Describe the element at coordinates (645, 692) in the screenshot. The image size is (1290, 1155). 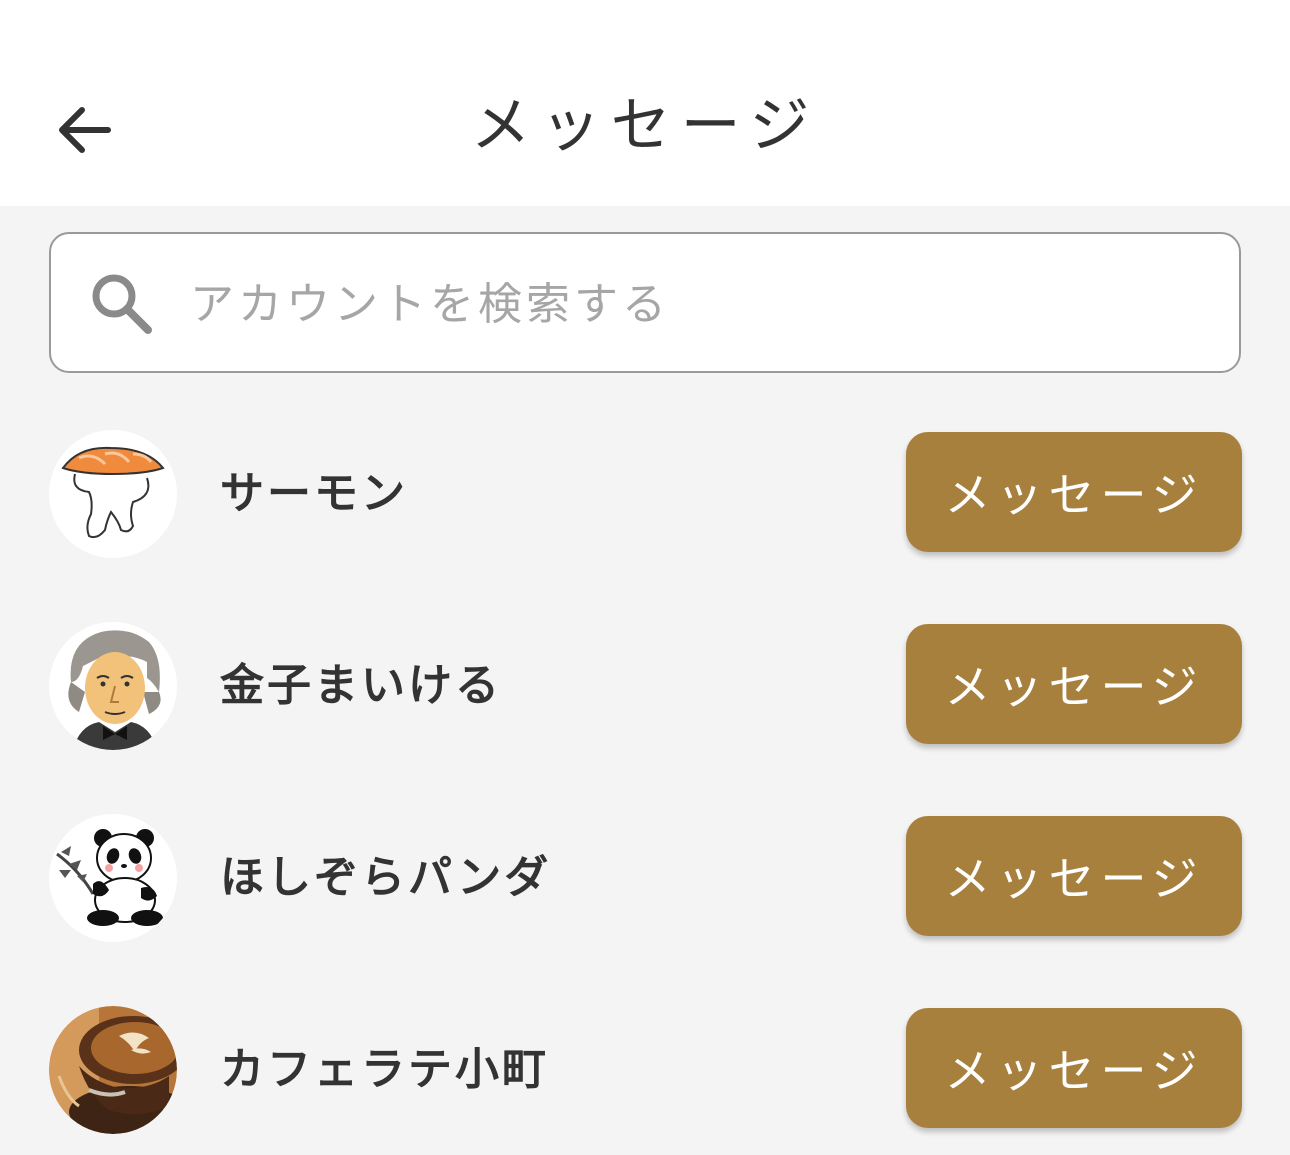
I see `account-row: 金子まいける メッセージ` at that location.